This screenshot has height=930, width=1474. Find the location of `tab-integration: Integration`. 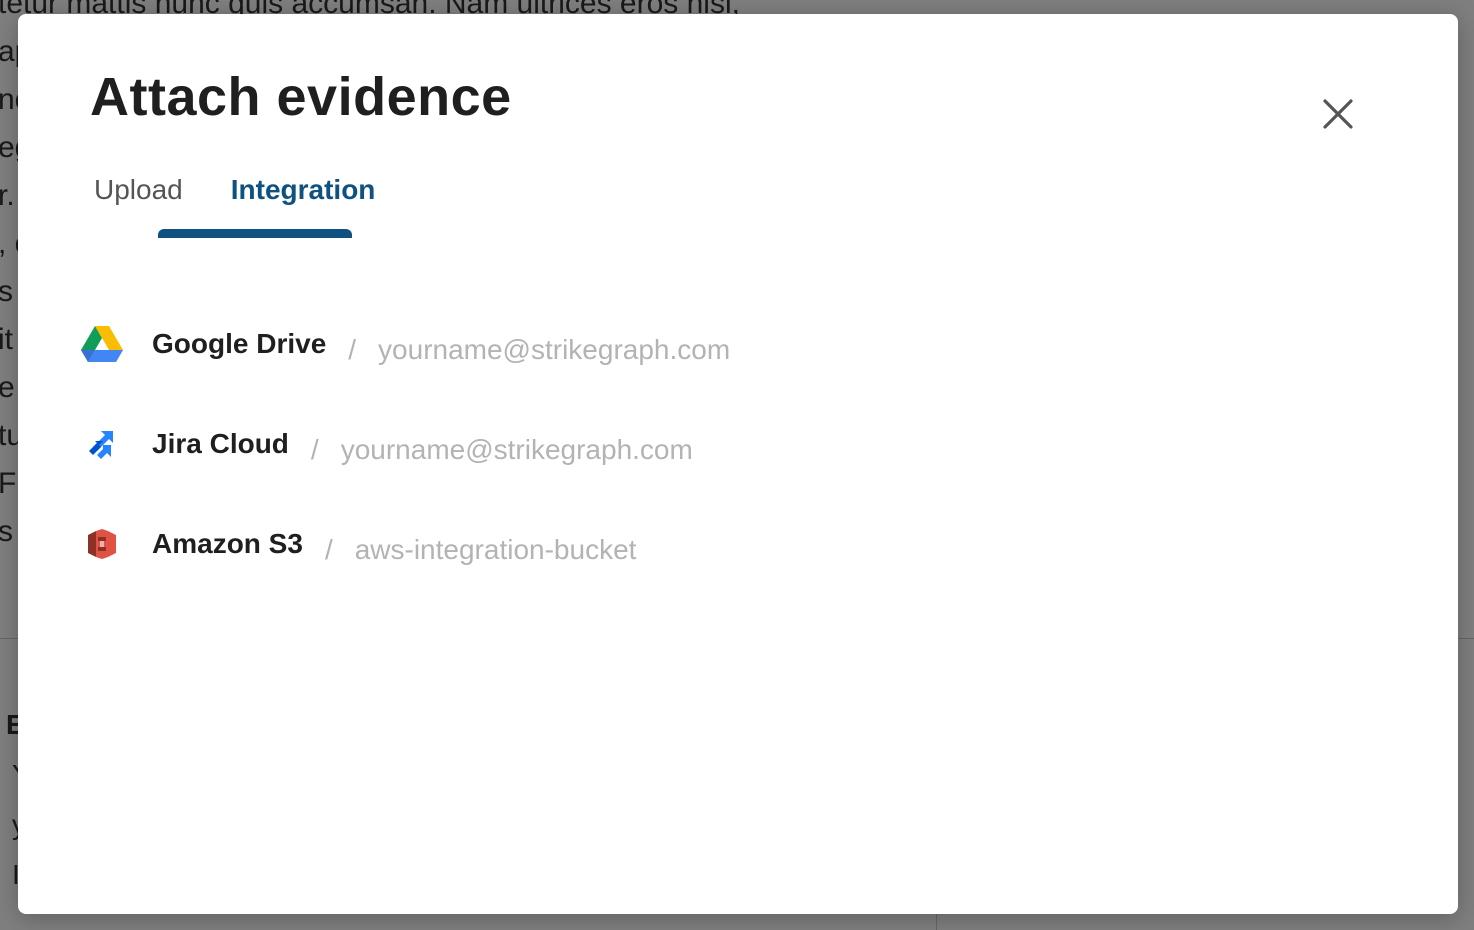

tab-integration: Integration is located at coordinates (303, 202).